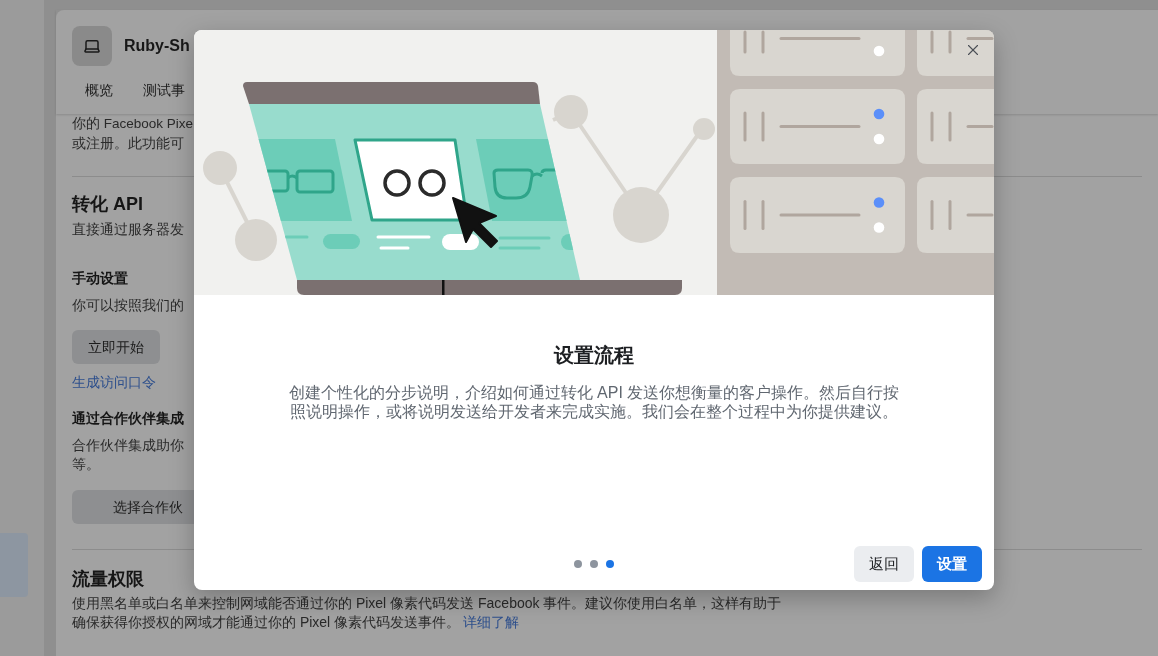 This screenshot has height=656, width=1158. I want to click on subsection-description: 你可以按照我们的, so click(128, 305).